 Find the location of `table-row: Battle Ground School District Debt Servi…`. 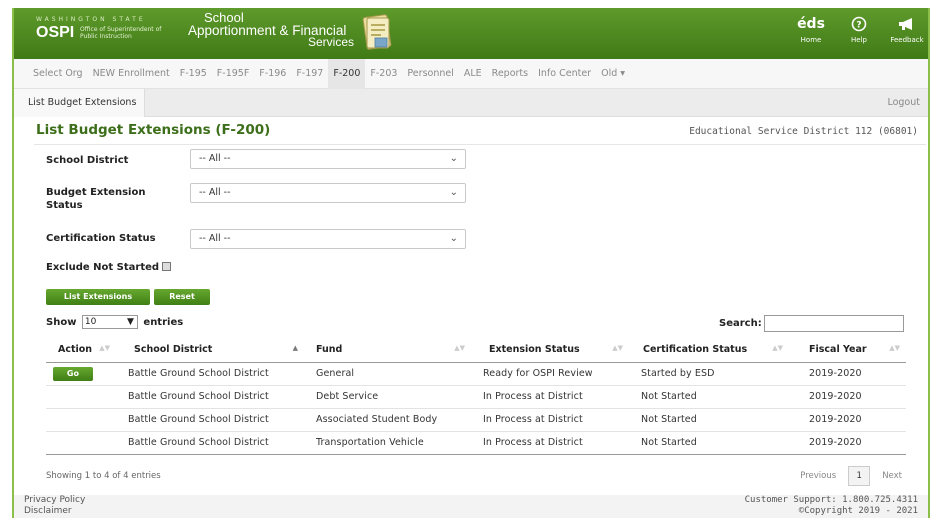

table-row: Battle Ground School District Debt Servi… is located at coordinates (476, 397).